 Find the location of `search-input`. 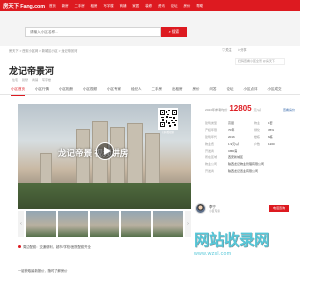

search-input is located at coordinates (93, 32).